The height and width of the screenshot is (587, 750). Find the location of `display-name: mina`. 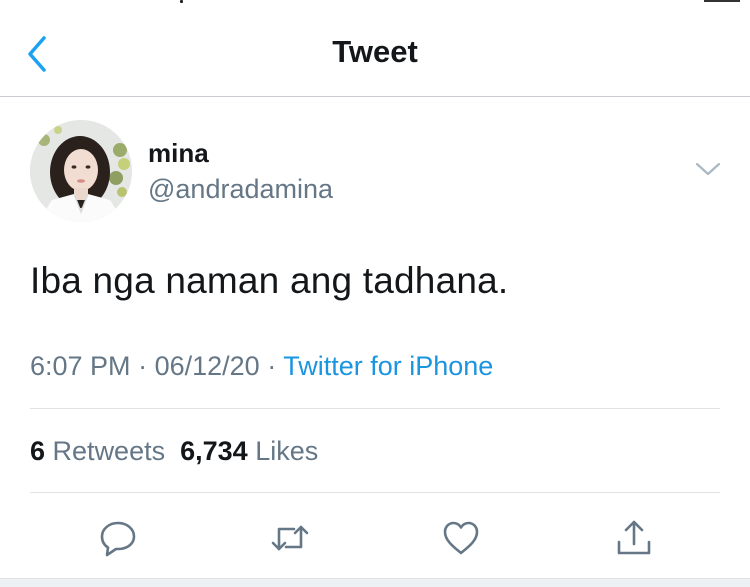

display-name: mina is located at coordinates (178, 153).